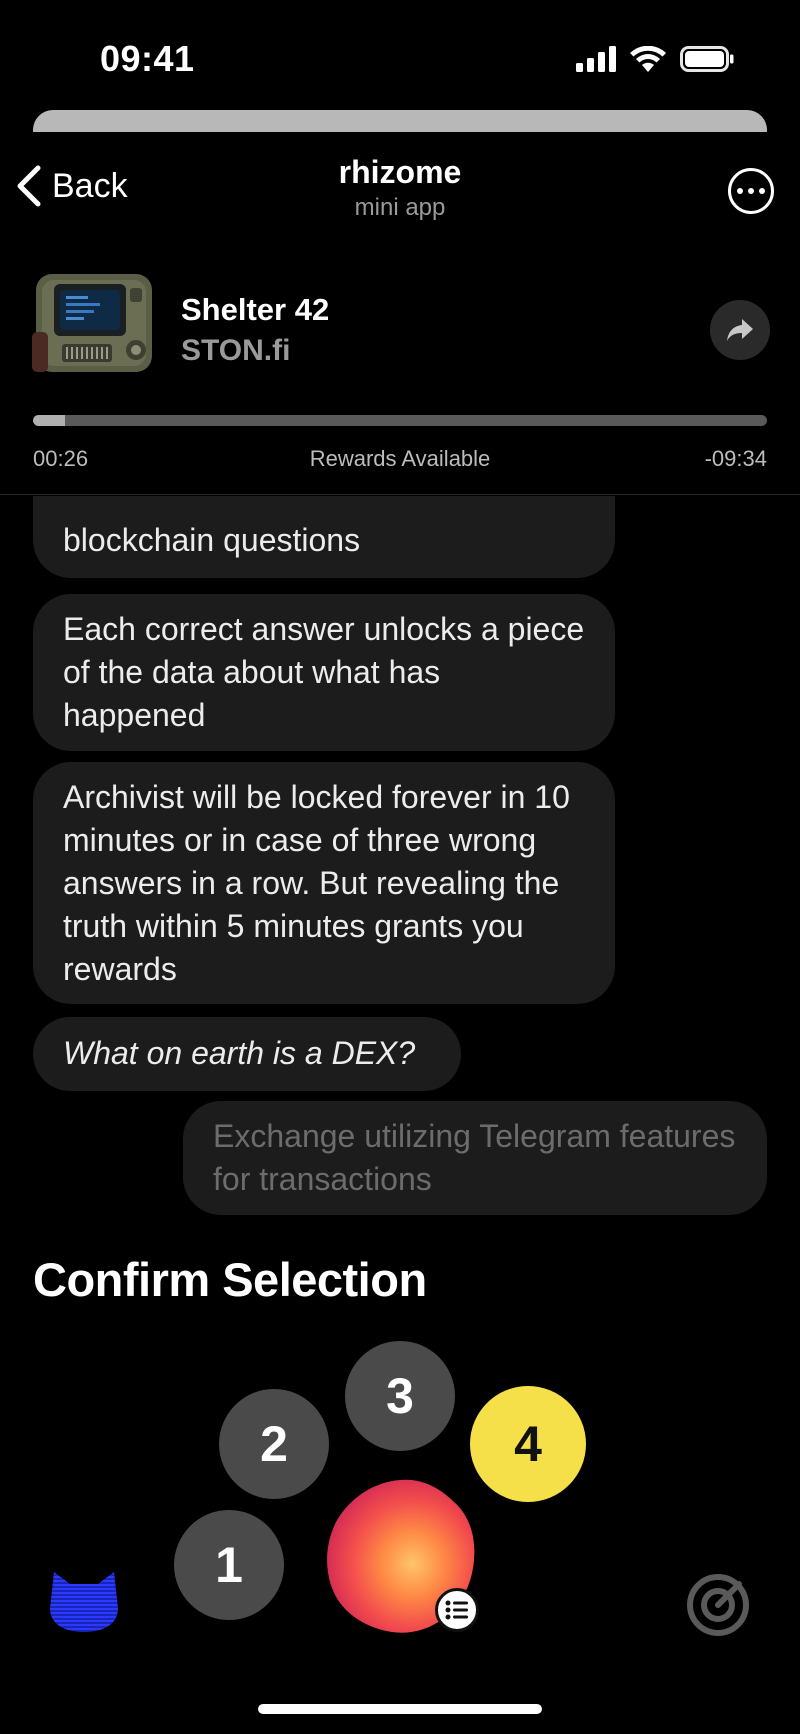 Image resolution: width=800 pixels, height=1734 pixels. Describe the element at coordinates (400, 1709) in the screenshot. I see `home-indicator` at that location.